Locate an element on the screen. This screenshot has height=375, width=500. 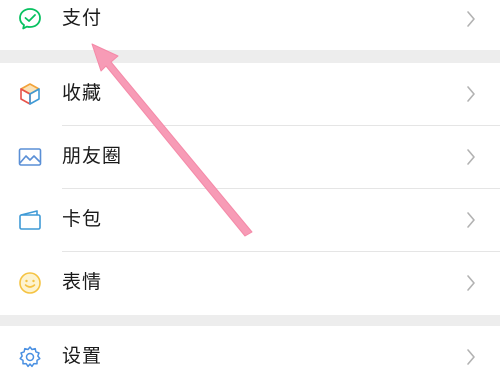
menu-item-settings: 设置 is located at coordinates (250, 350).